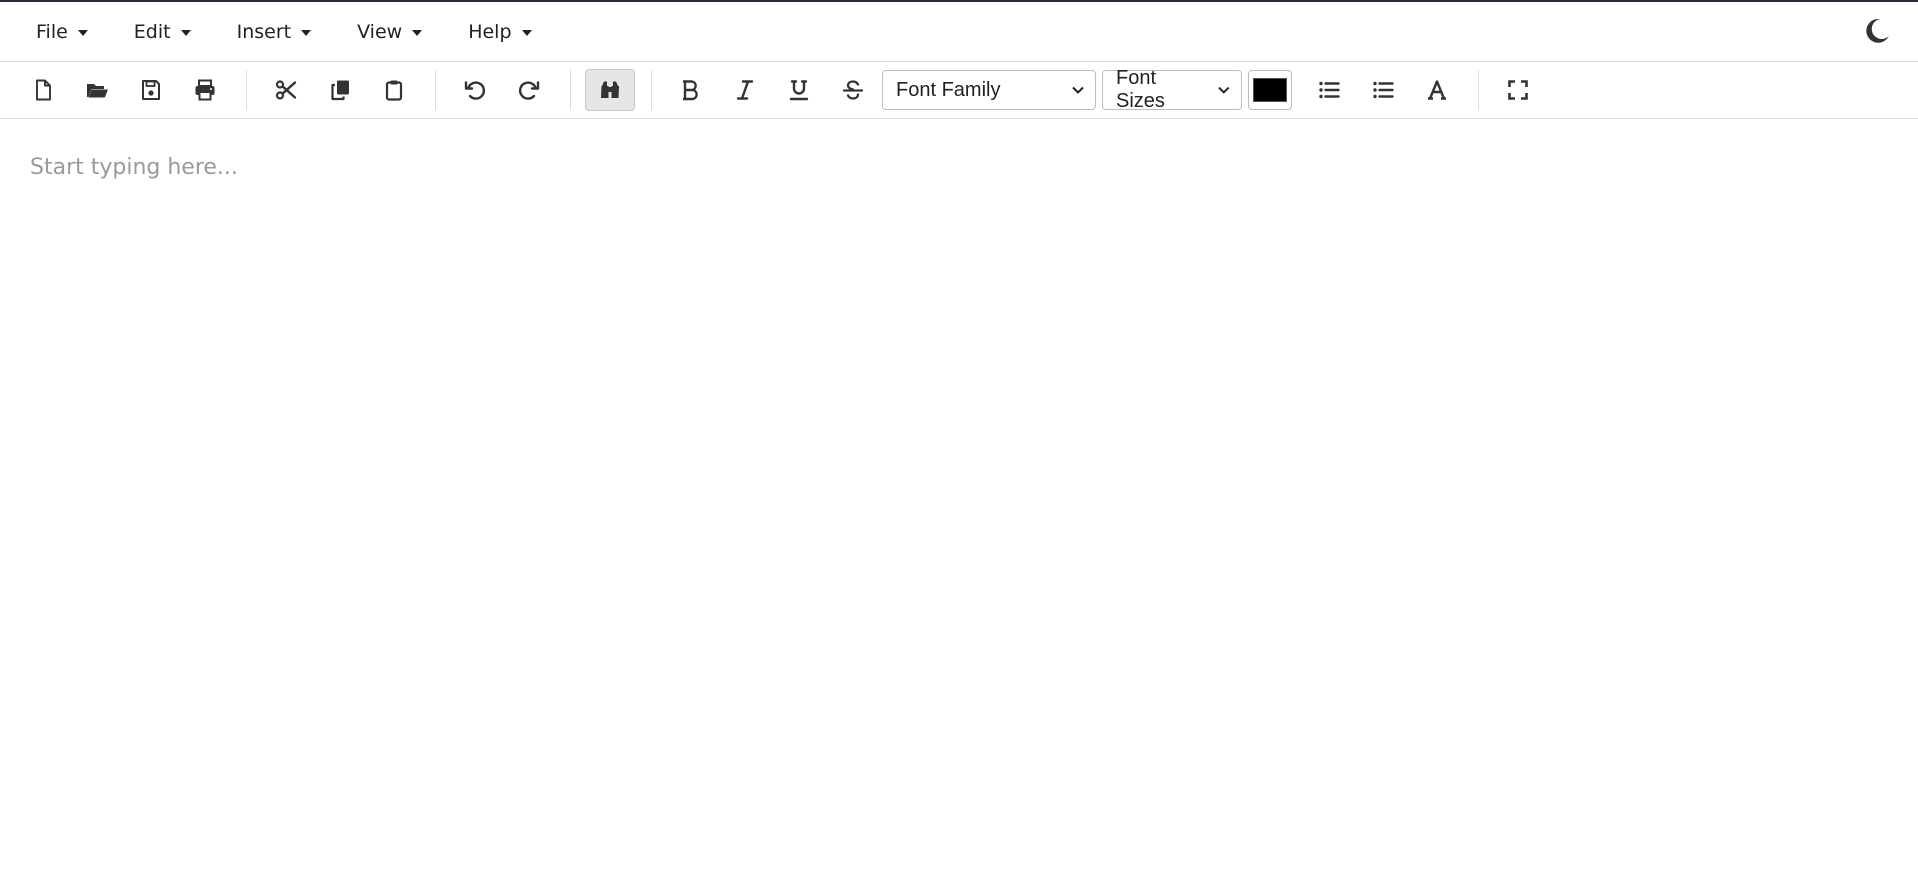 The height and width of the screenshot is (878, 1918). Describe the element at coordinates (1140, 89) in the screenshot. I see `font-size-value: Font Sizes` at that location.